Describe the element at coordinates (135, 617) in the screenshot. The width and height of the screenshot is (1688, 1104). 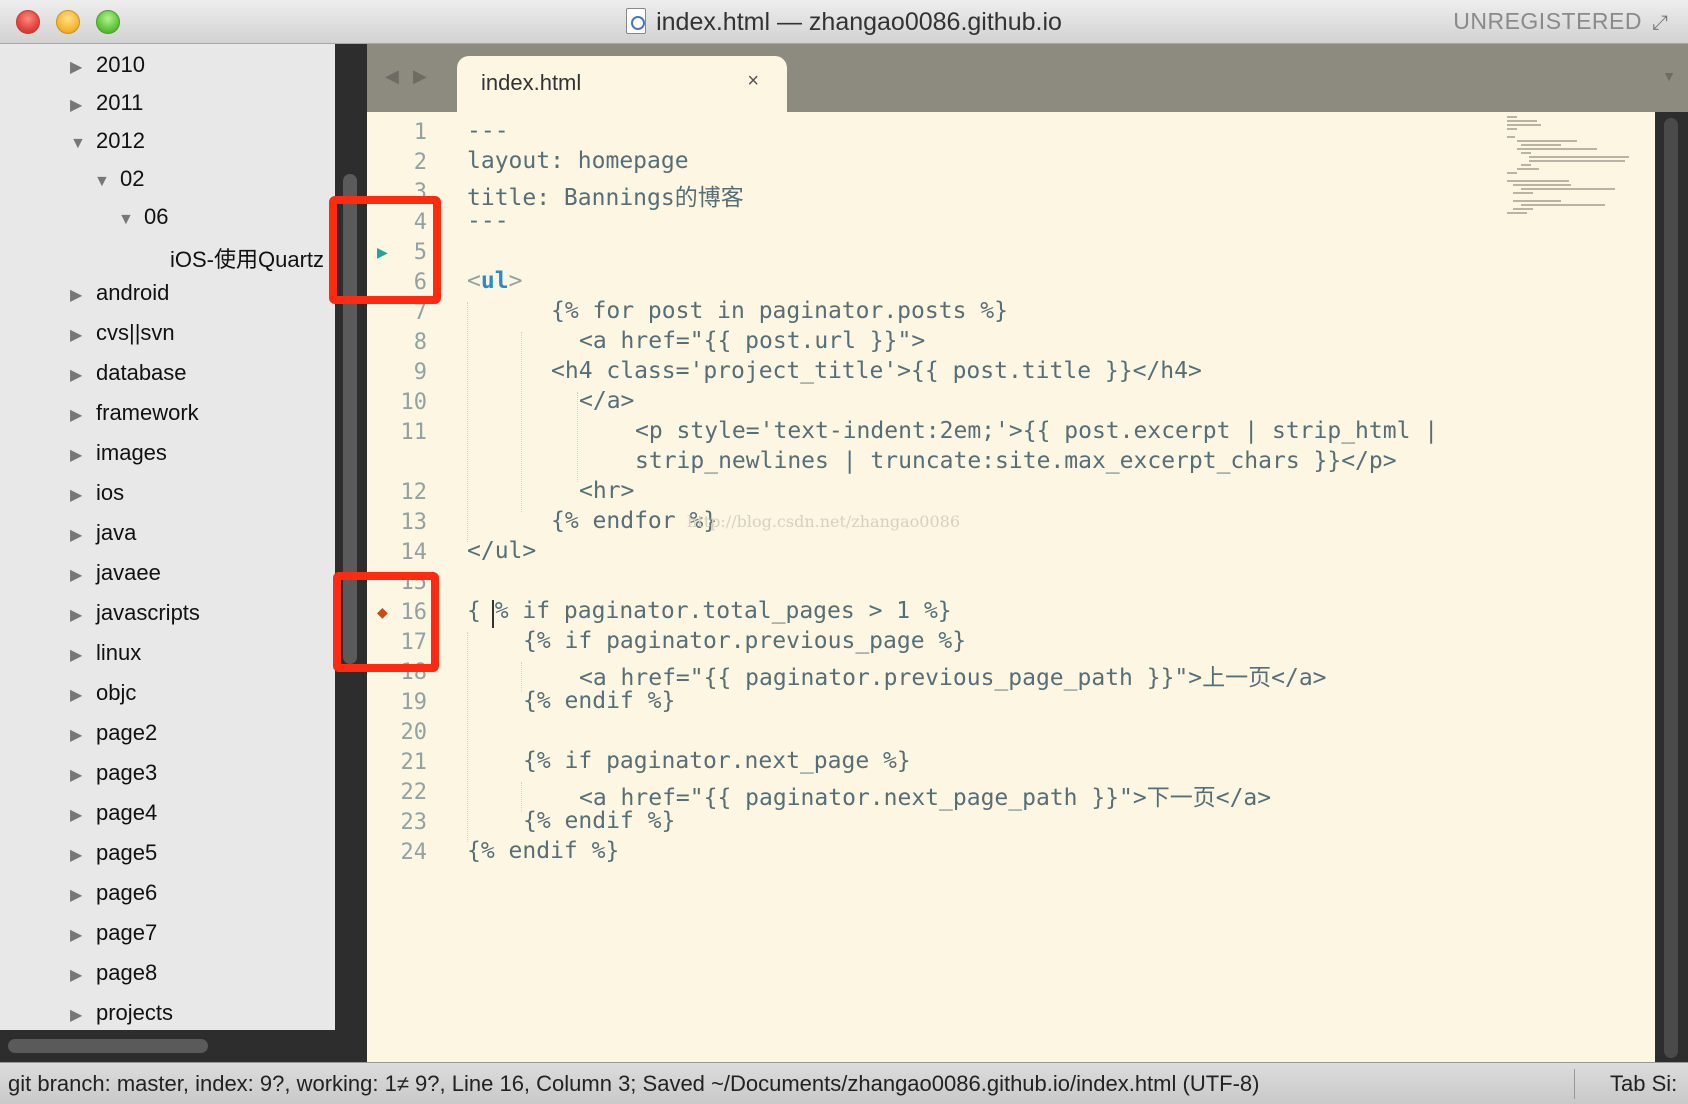
I see `sidebar-item-javascripts: ▶ javascripts` at that location.